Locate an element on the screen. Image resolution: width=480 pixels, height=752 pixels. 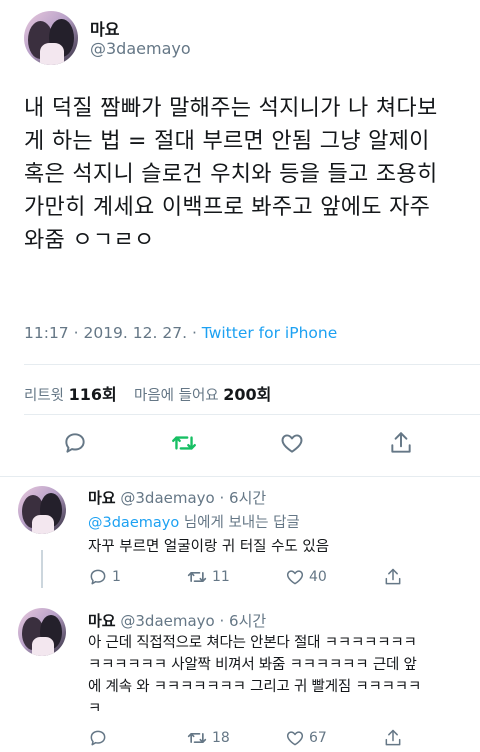
like-count: 67 is located at coordinates (318, 738).